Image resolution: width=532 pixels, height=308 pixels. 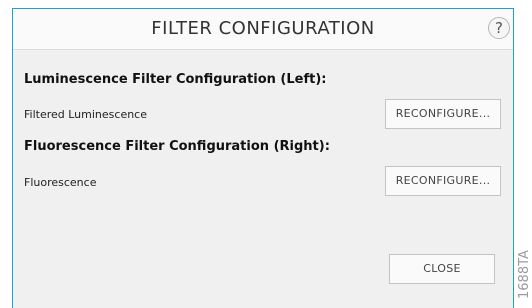 What do you see at coordinates (85, 114) in the screenshot?
I see `luminescence-filter-name: Filtered Luminescence` at bounding box center [85, 114].